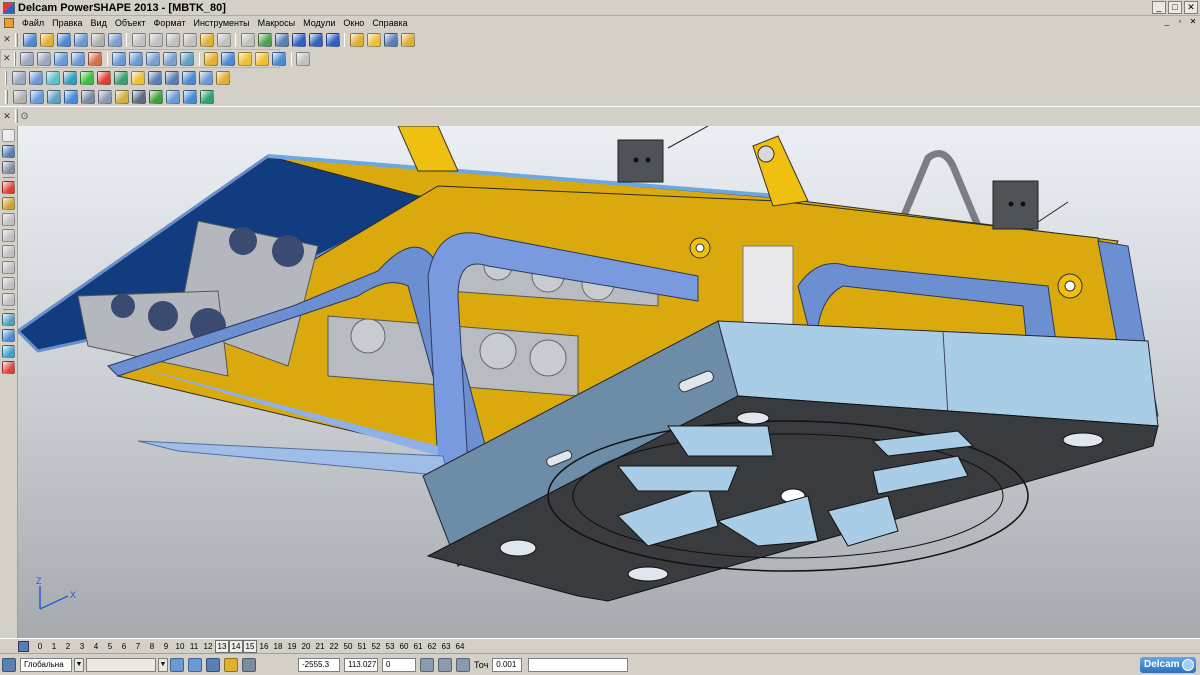  Describe the element at coordinates (249, 664) in the screenshot. I see `table-icon` at that location.